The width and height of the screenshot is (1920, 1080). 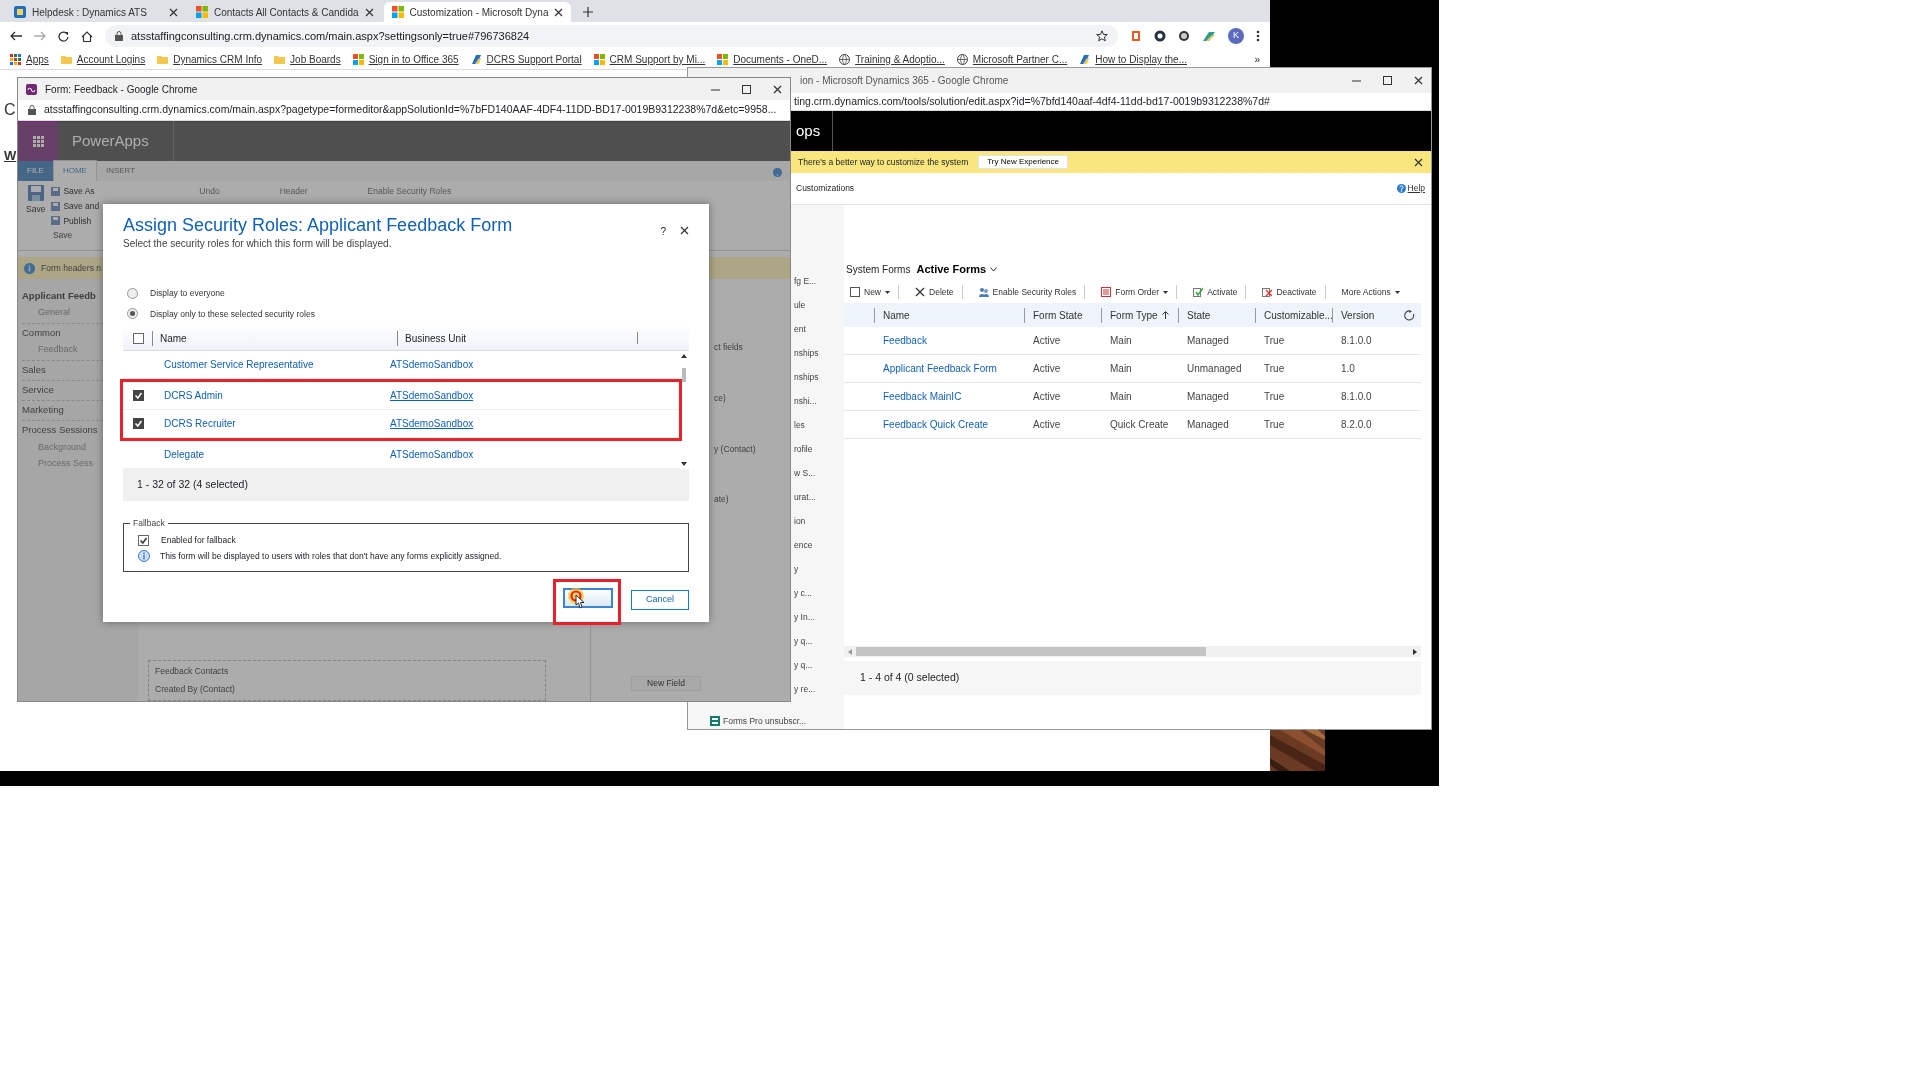 I want to click on browser-tab: Contacts All Contacts & Candida, so click(x=285, y=12).